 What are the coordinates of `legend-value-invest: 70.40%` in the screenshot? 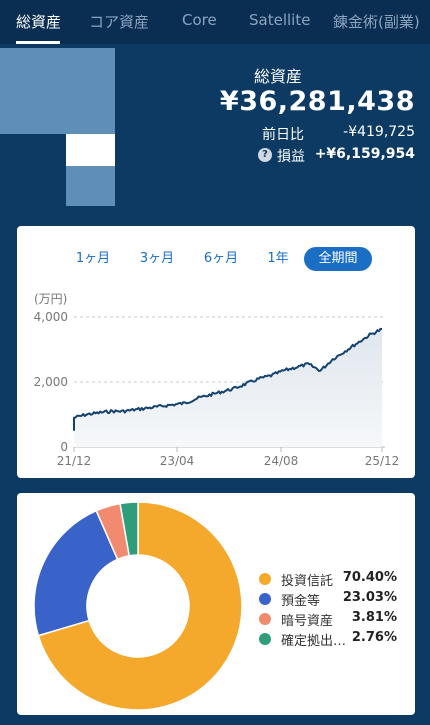 It's located at (369, 577).